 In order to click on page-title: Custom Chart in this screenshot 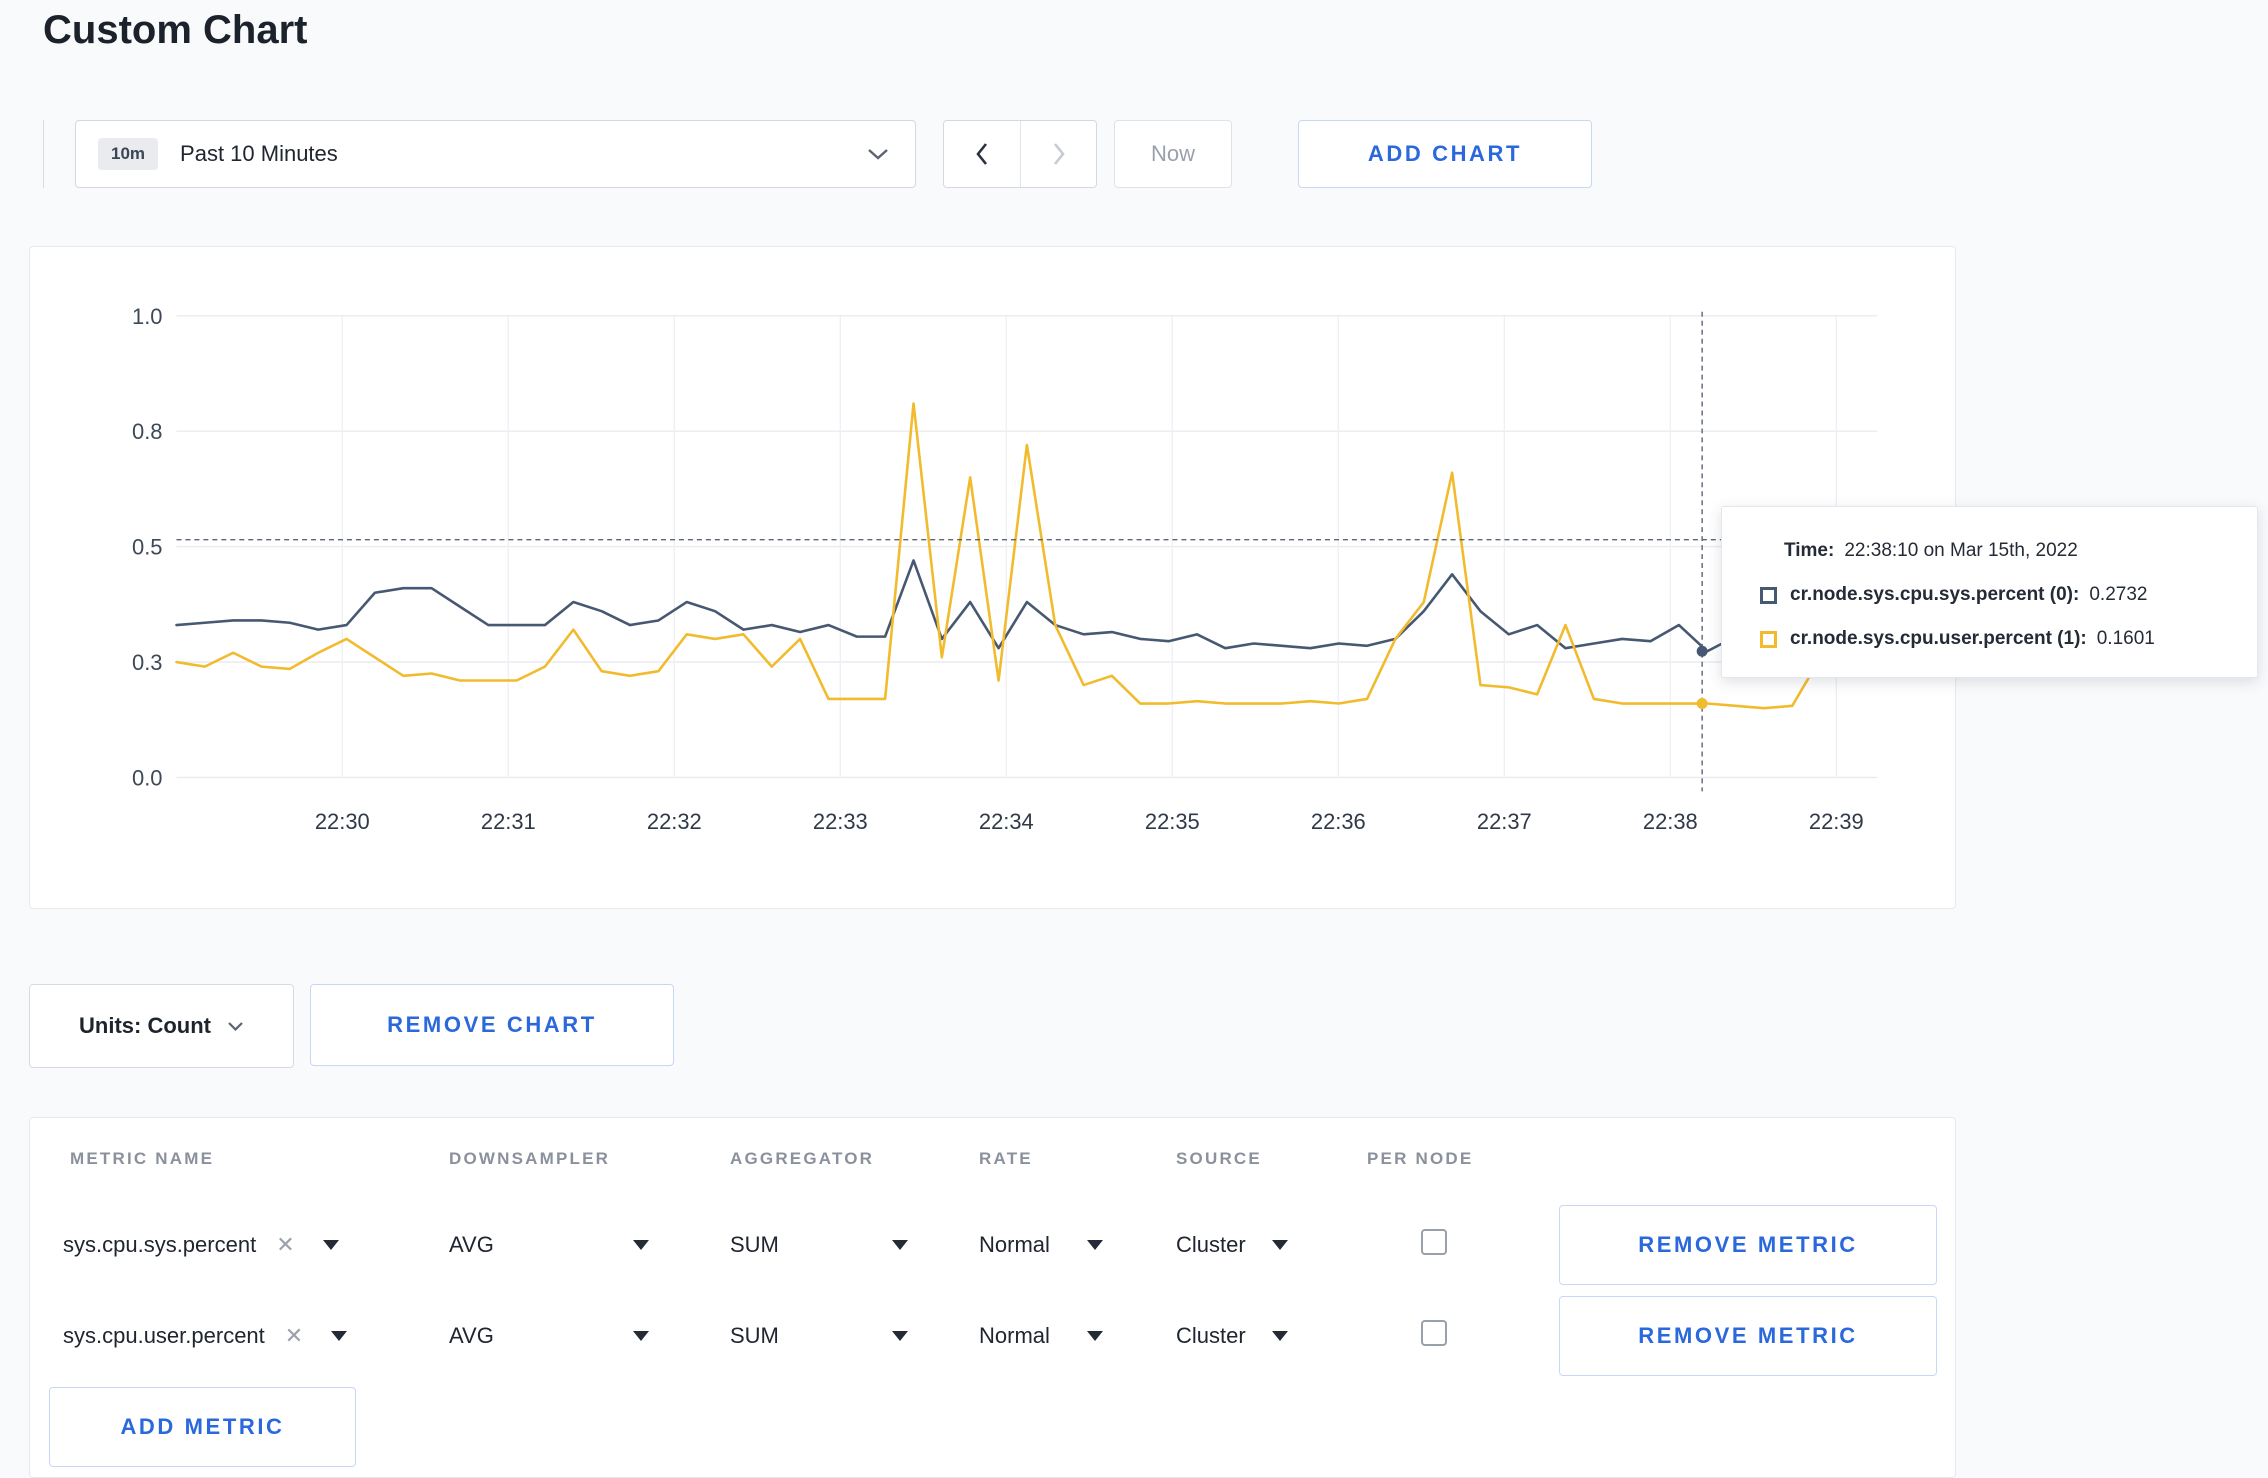, I will do `click(175, 30)`.